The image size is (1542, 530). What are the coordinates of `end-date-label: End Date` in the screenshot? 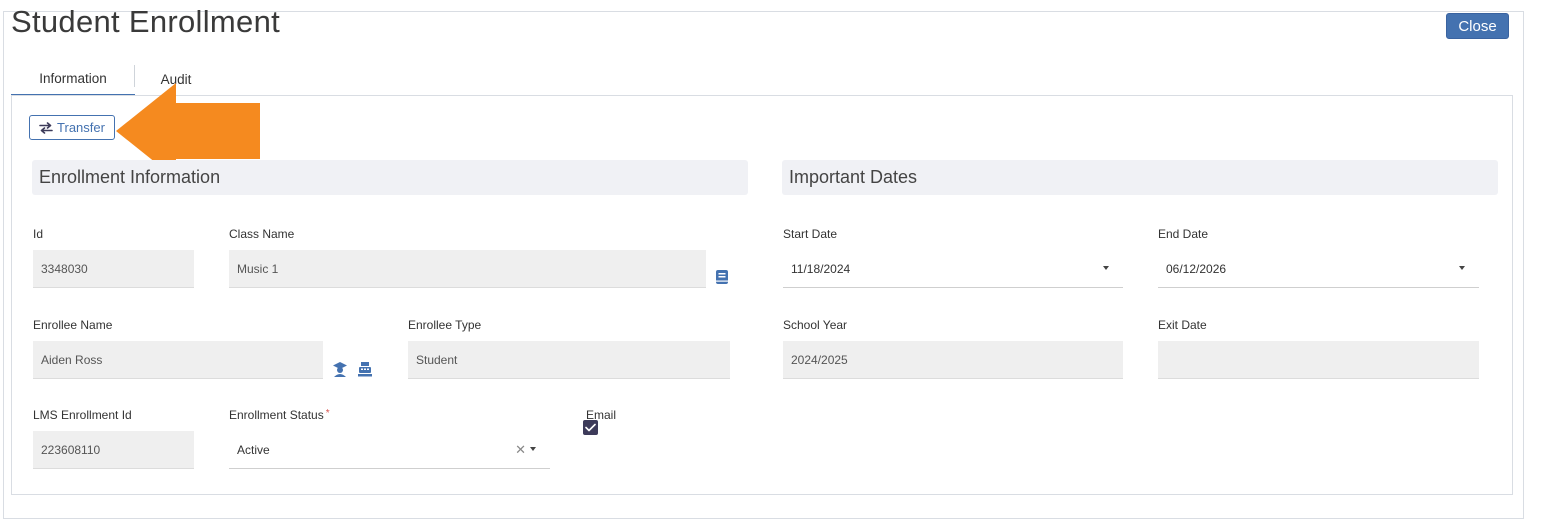 It's located at (1183, 234).